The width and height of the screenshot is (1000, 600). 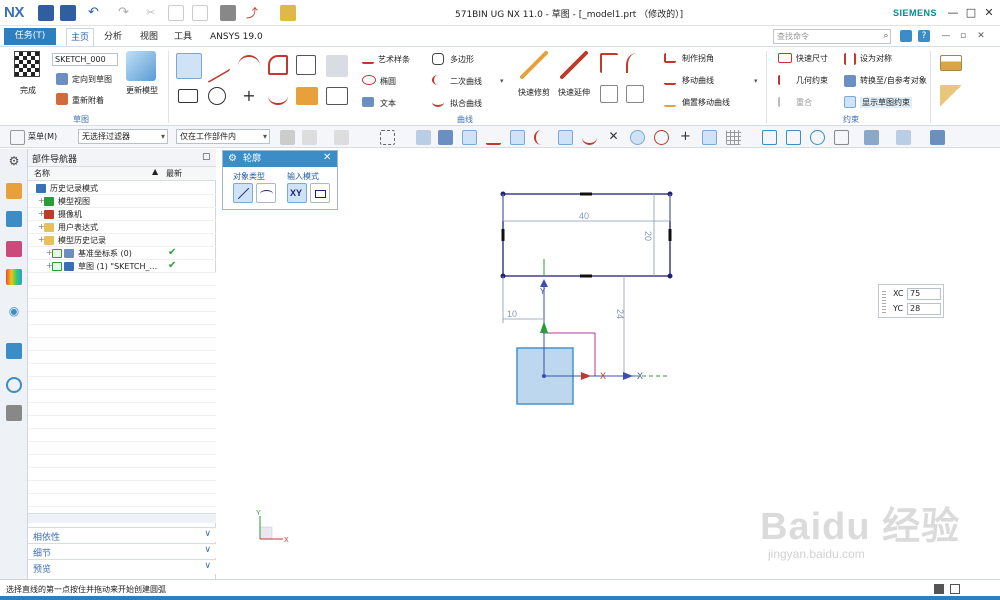 What do you see at coordinates (278, 65) in the screenshot?
I see `corner-tool-icon` at bounding box center [278, 65].